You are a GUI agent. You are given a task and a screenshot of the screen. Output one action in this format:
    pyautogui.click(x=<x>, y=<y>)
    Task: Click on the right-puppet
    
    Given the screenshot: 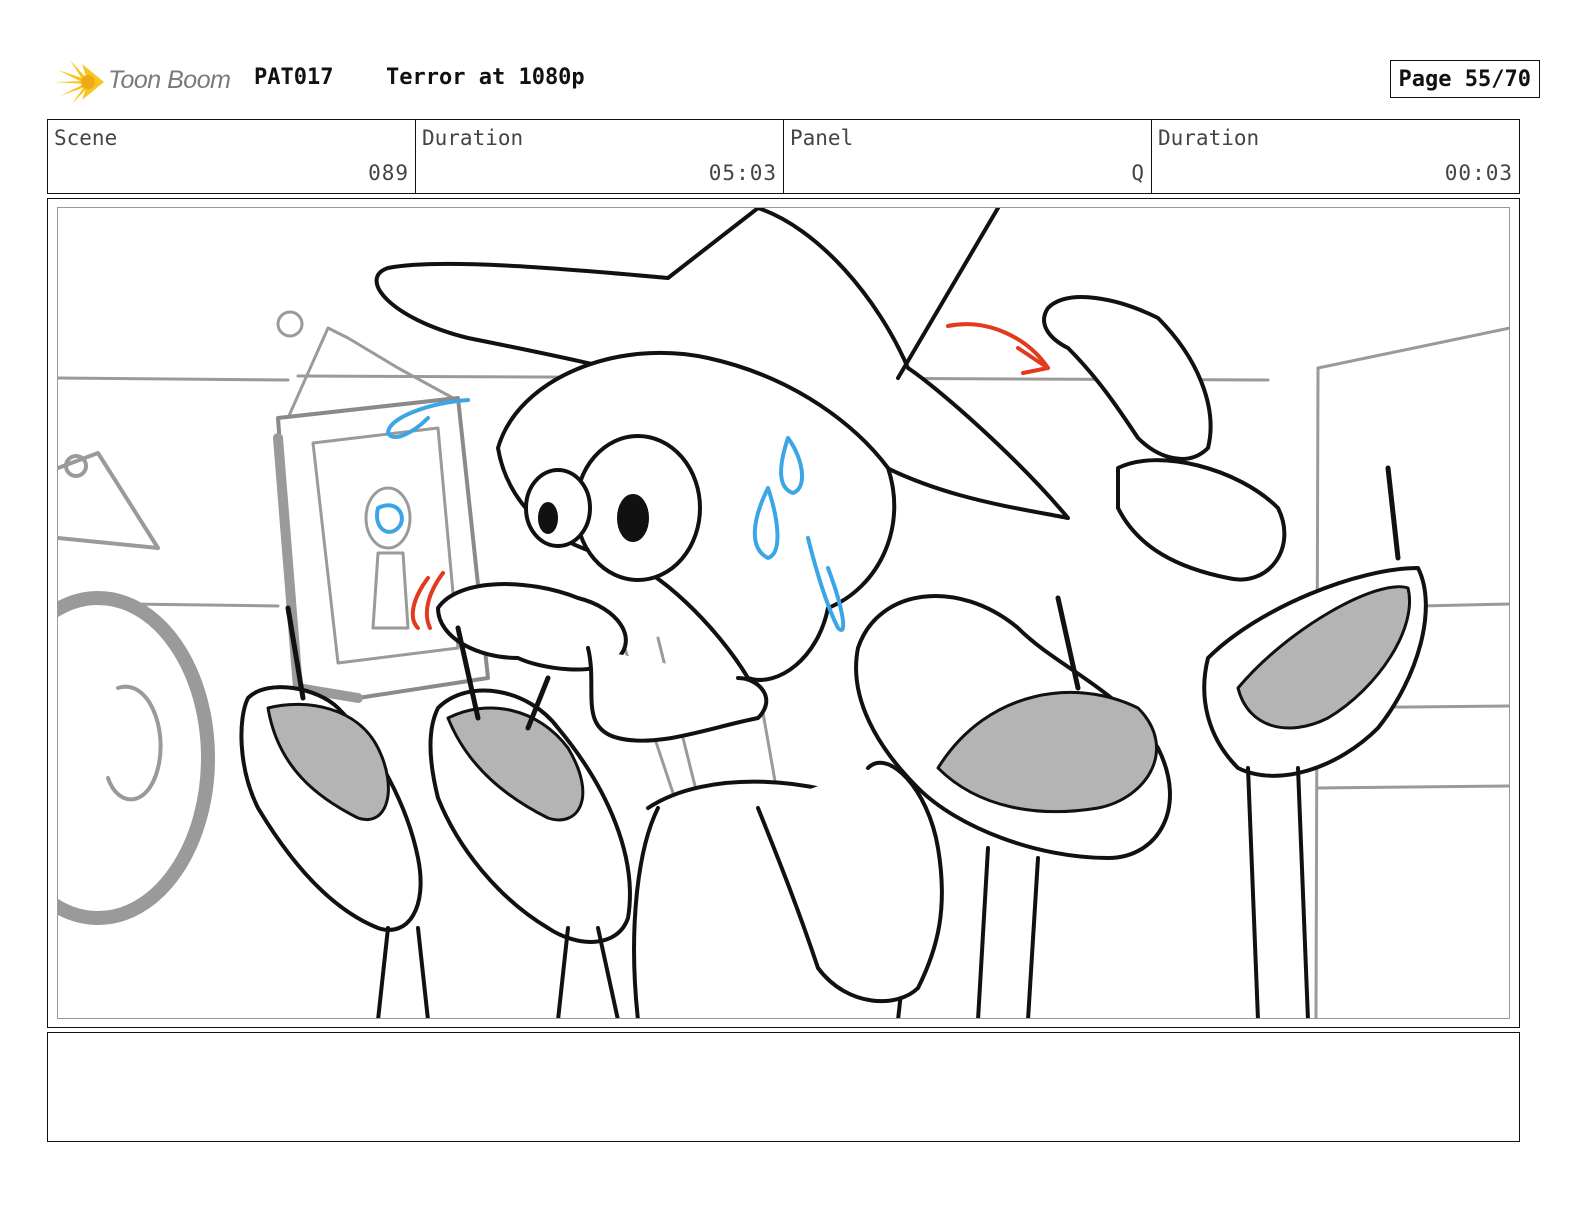 What is the action you would take?
    pyautogui.click(x=1235, y=656)
    